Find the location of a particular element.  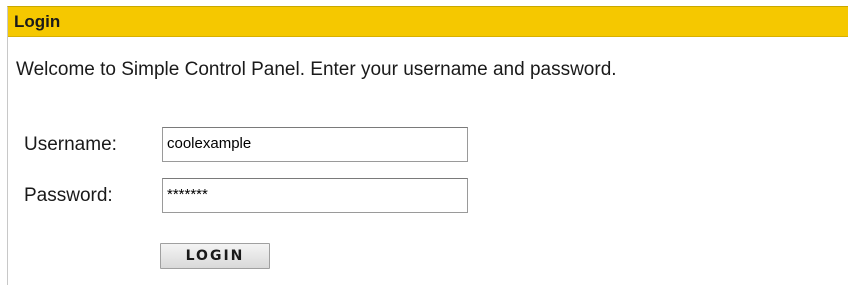

username-label: Username: is located at coordinates (70, 144).